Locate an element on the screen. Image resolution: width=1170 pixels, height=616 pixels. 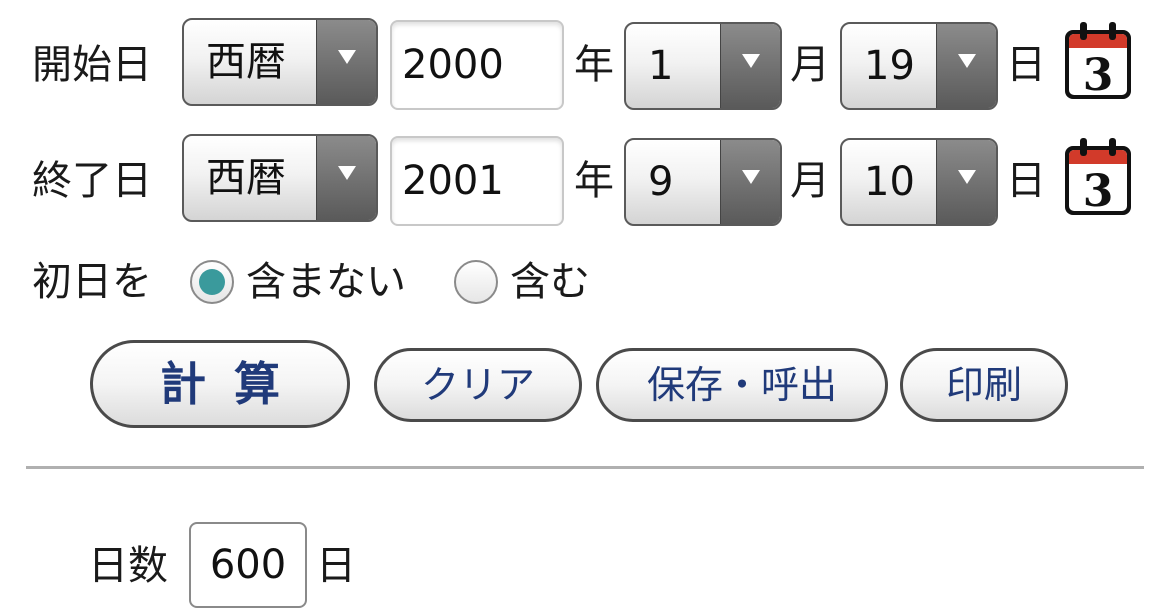
result-unit: 日 is located at coordinates (336, 566).